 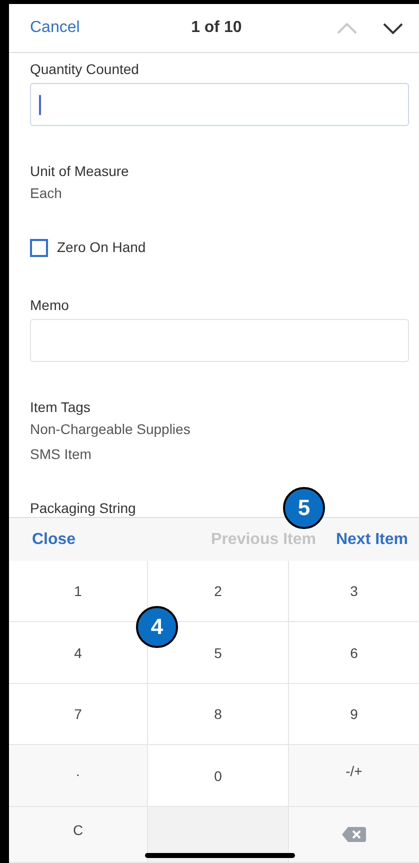 I want to click on field-label: Packaging String, so click(x=83, y=508).